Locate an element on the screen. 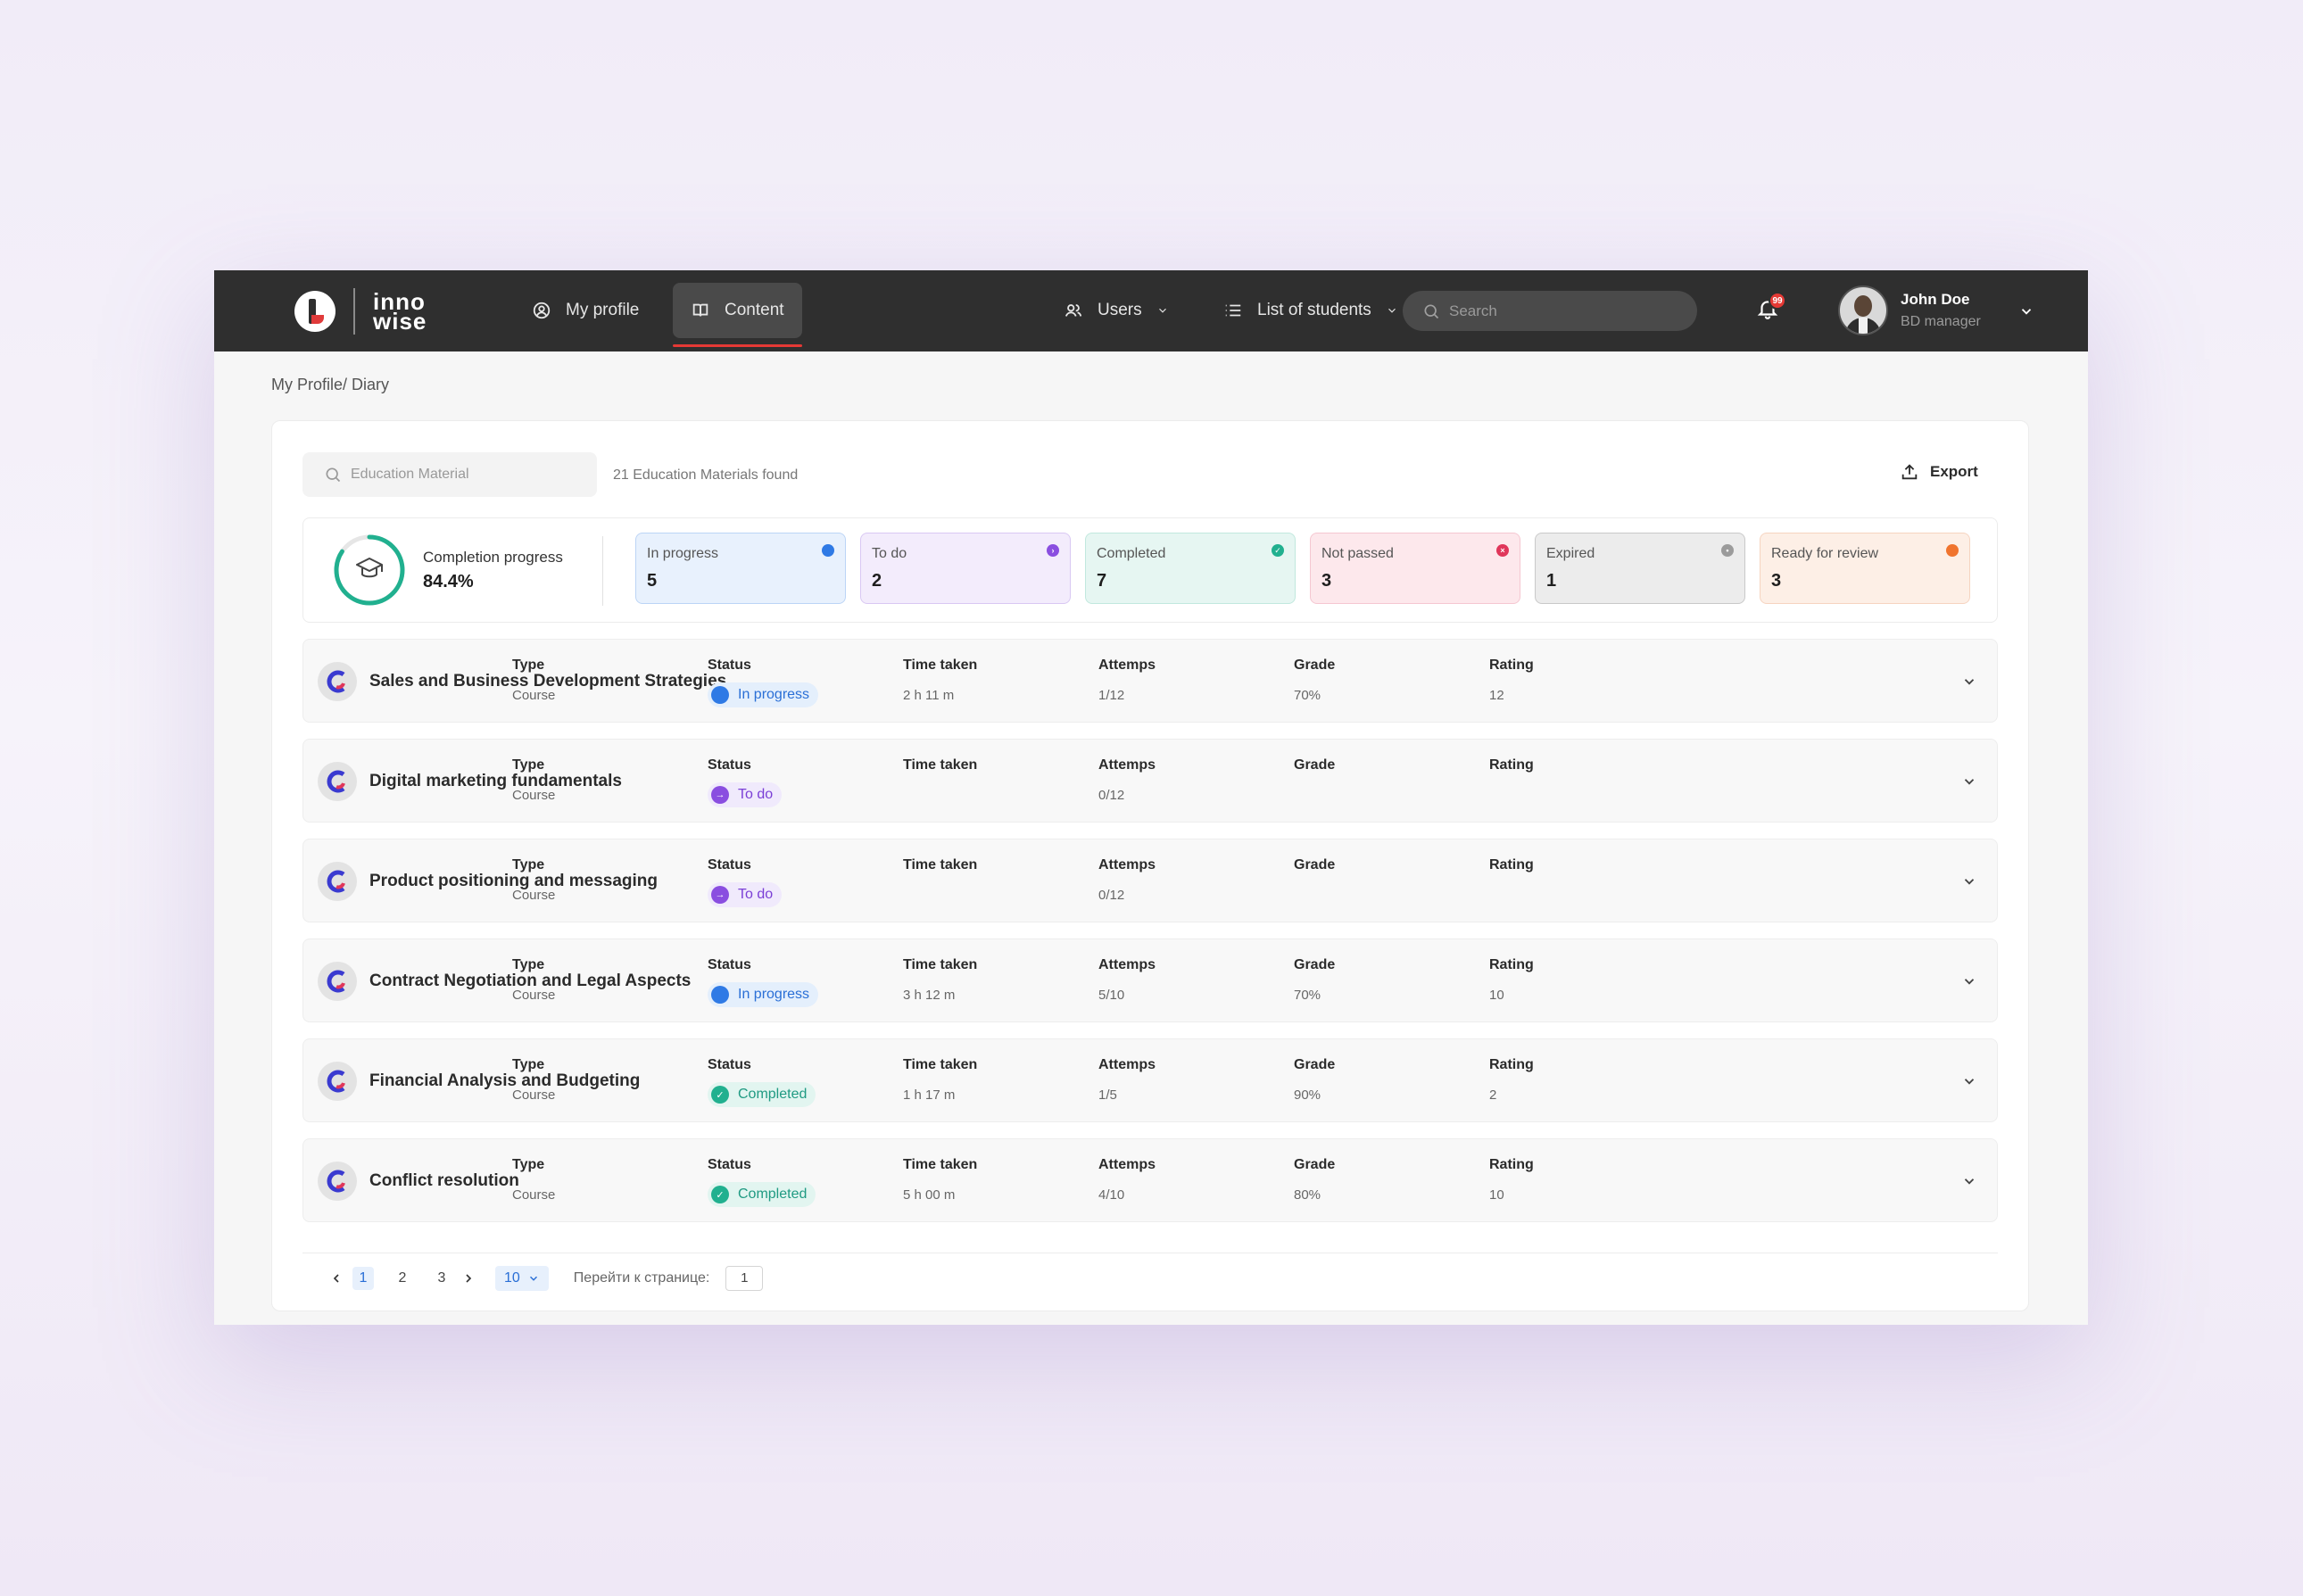 The width and height of the screenshot is (2303, 1596). nav-item-label: List of students is located at coordinates (1314, 310).